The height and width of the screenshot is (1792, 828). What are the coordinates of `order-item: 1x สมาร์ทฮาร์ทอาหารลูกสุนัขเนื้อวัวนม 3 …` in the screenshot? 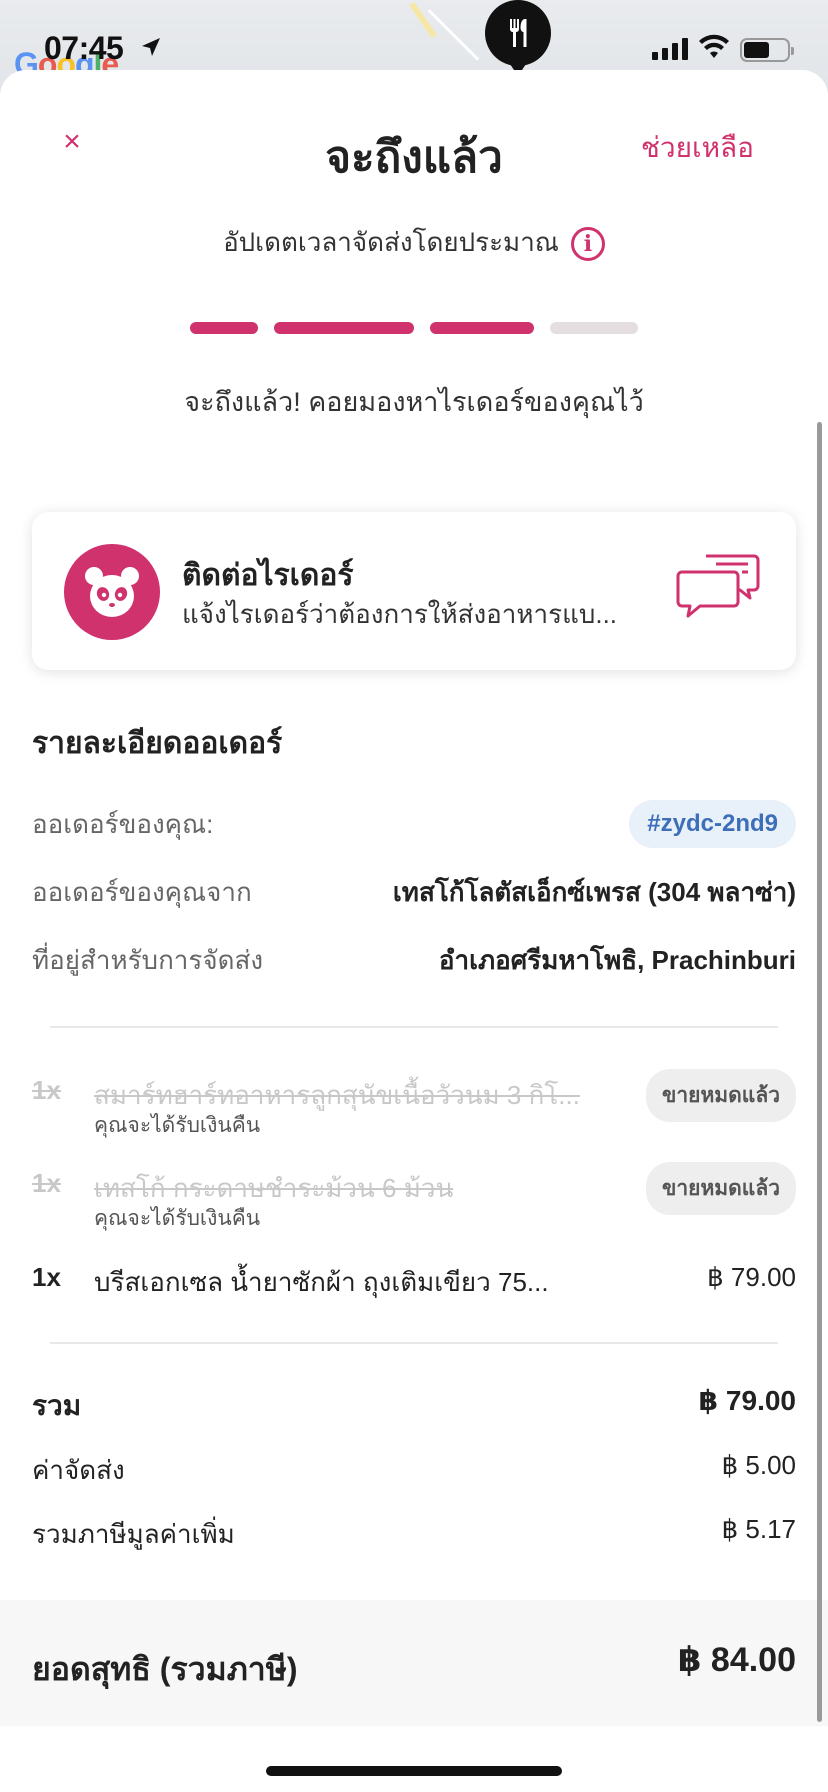 It's located at (414, 1103).